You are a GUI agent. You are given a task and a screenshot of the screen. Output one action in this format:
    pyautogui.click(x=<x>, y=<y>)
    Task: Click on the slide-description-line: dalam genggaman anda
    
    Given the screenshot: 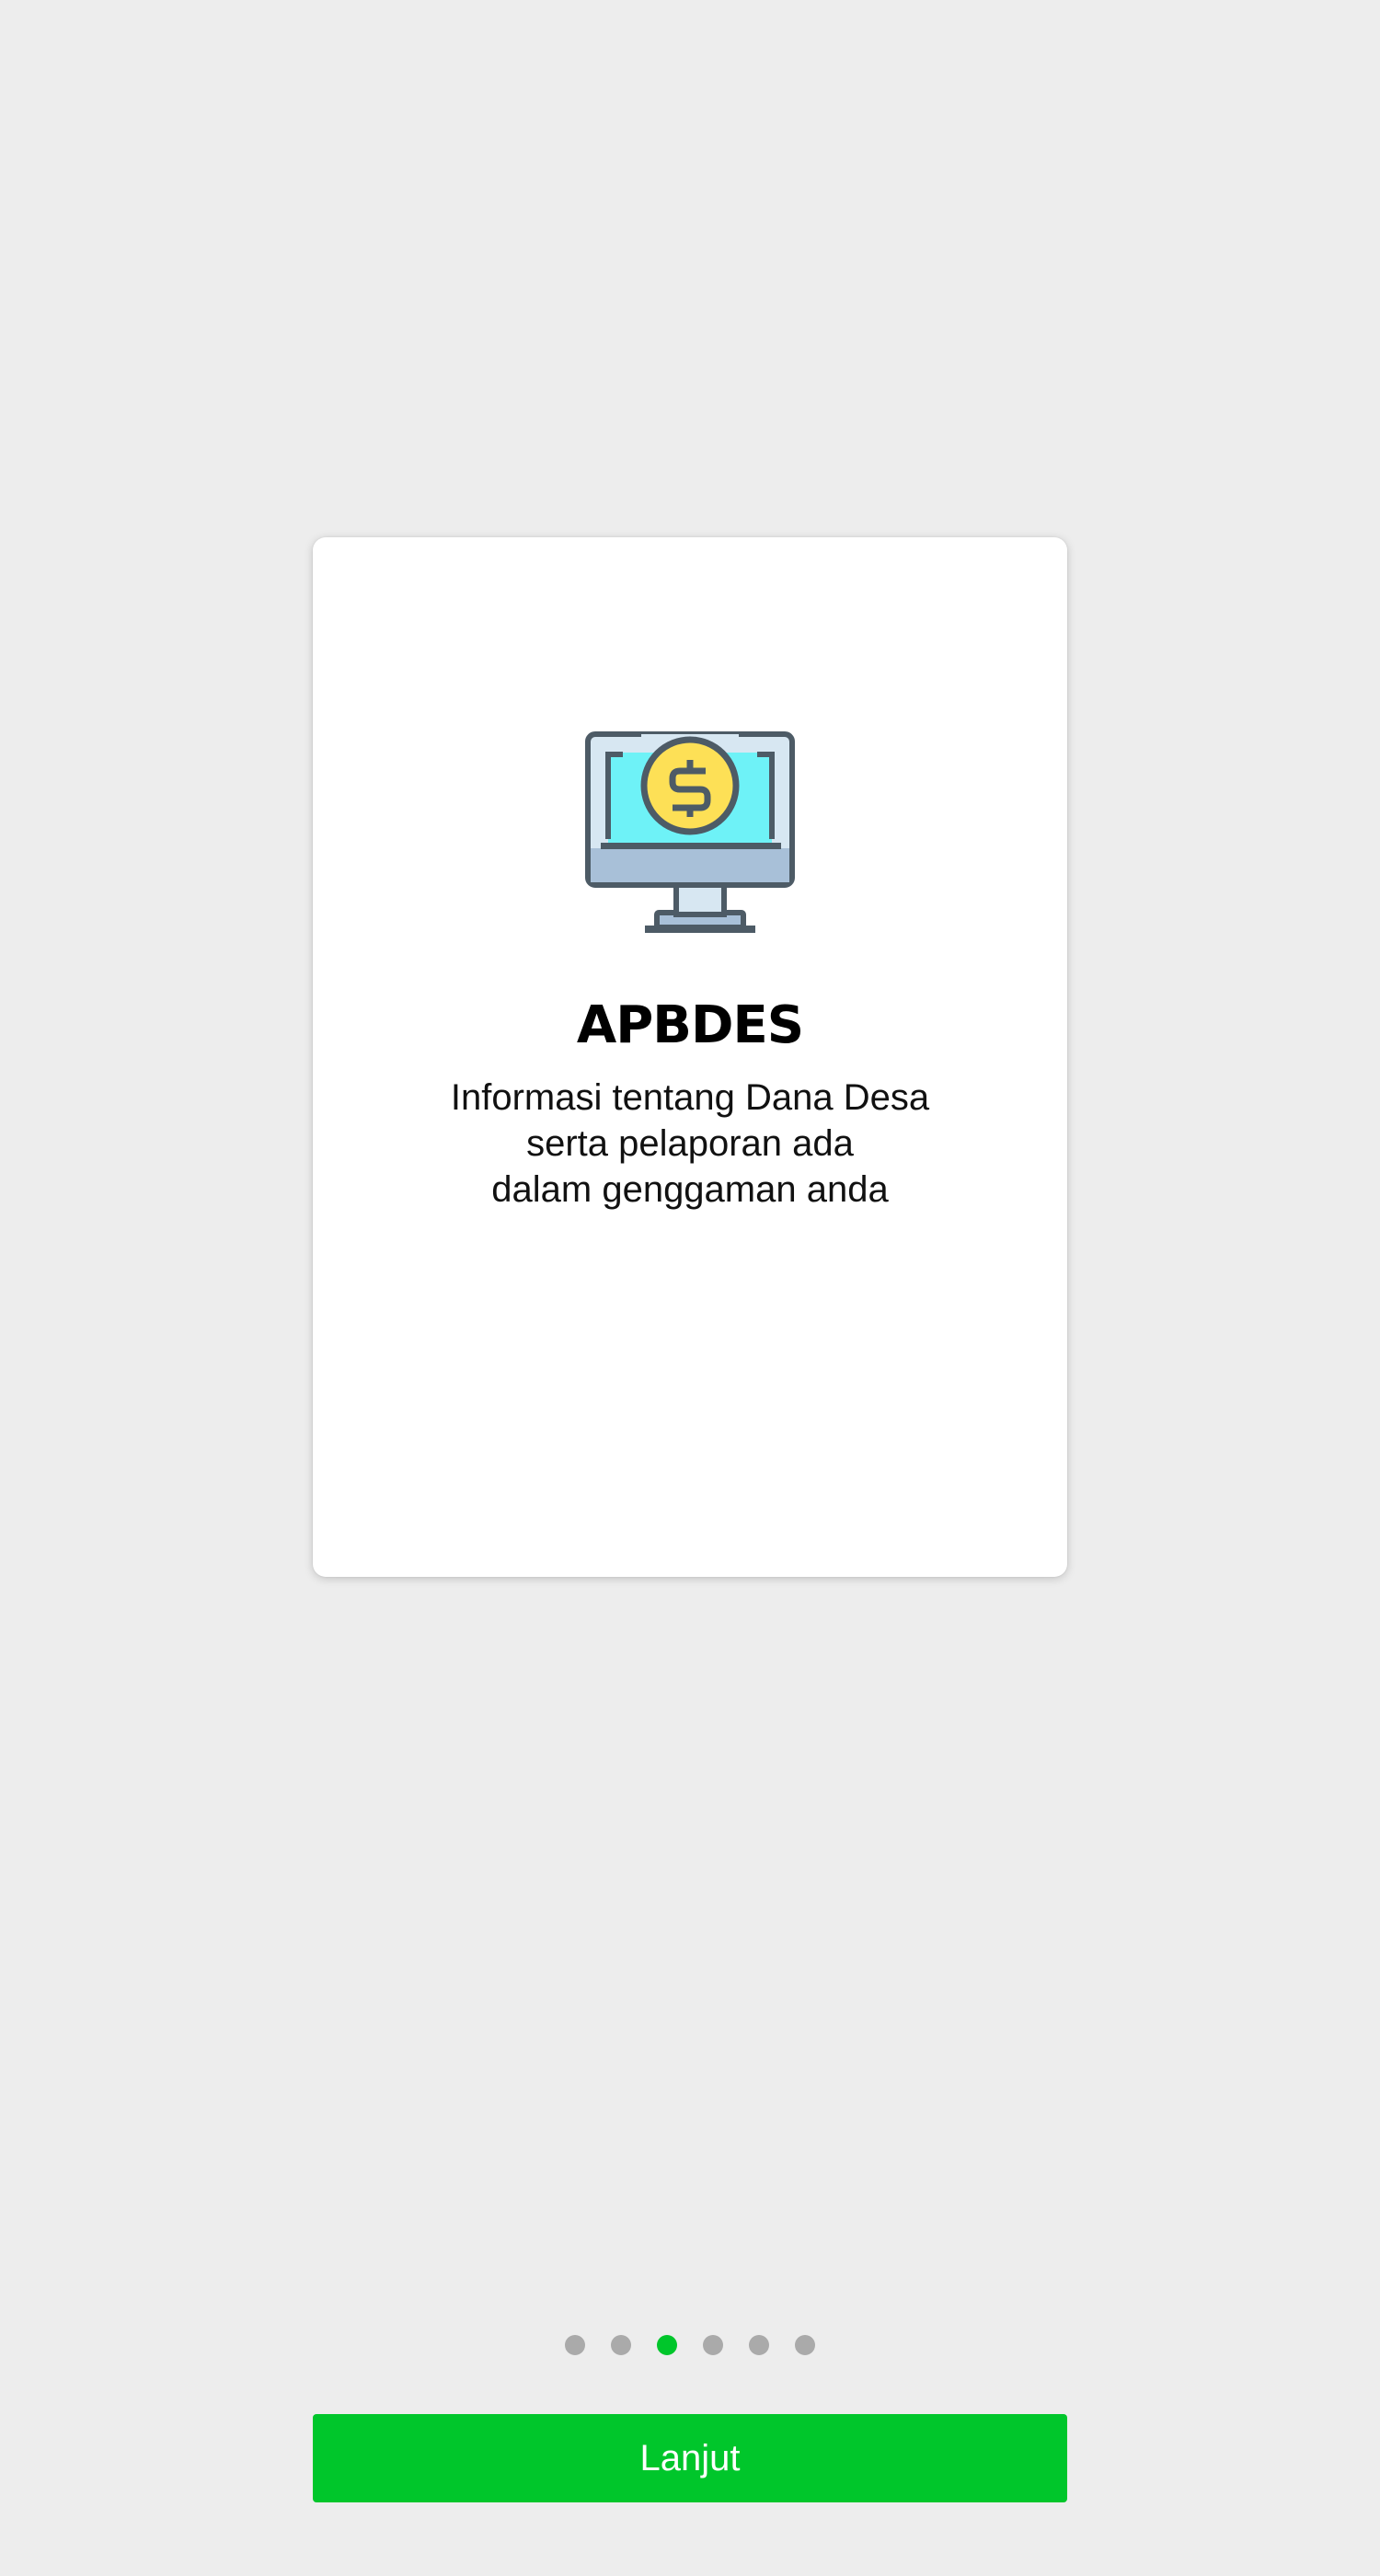 What is the action you would take?
    pyautogui.click(x=690, y=1189)
    